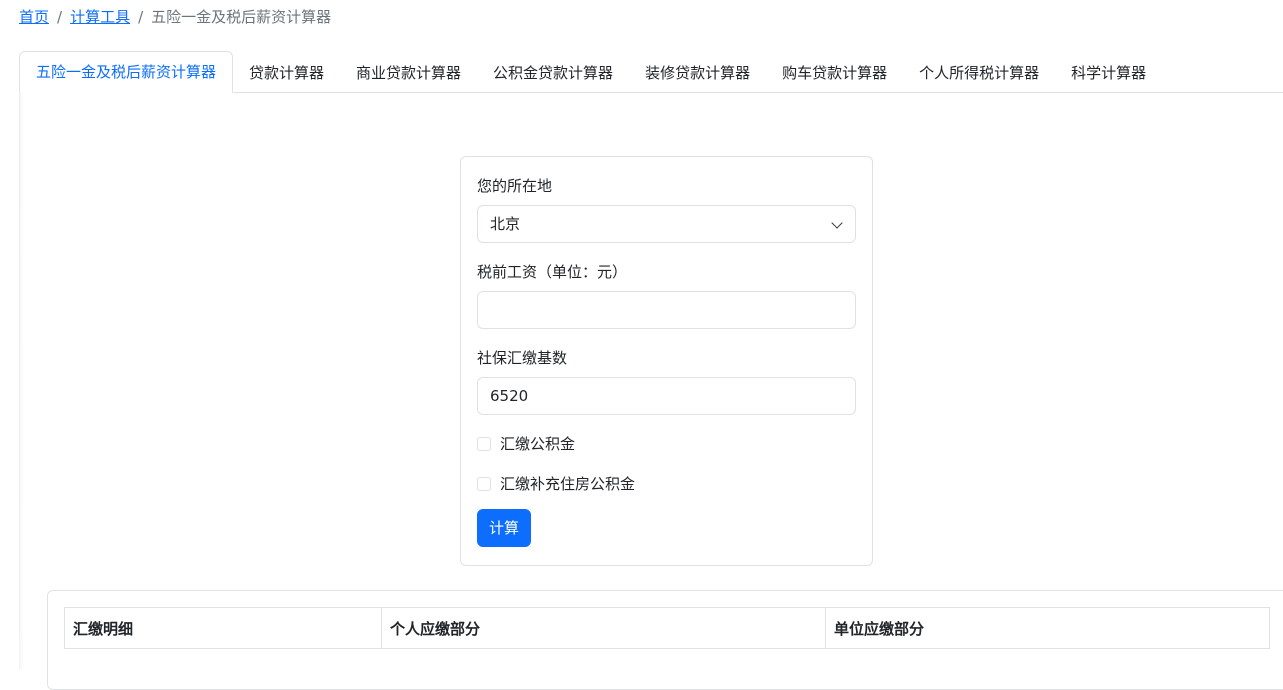 This screenshot has height=690, width=1283. Describe the element at coordinates (697, 73) in the screenshot. I see `tab-renovation-loan-calculator: 装修贷款计算器` at that location.